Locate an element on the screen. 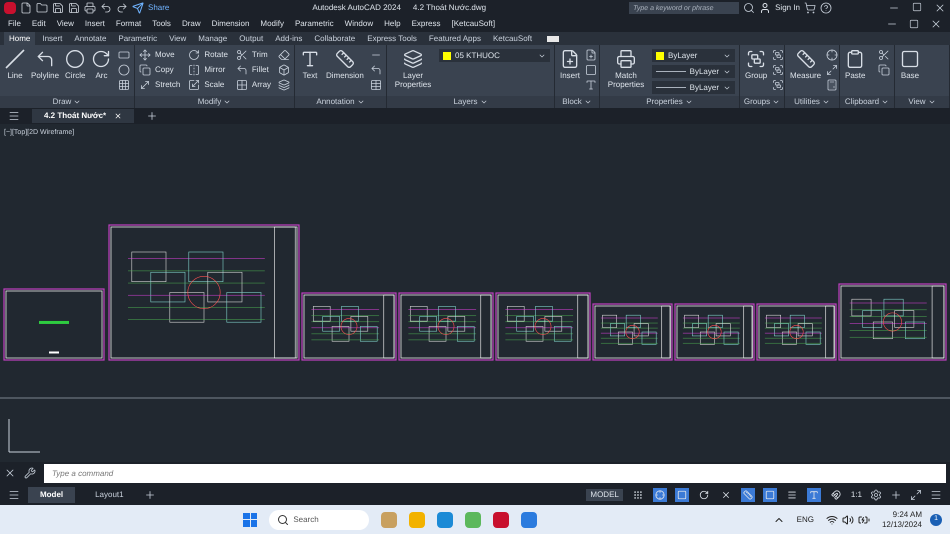  save-icon is located at coordinates (58, 8).